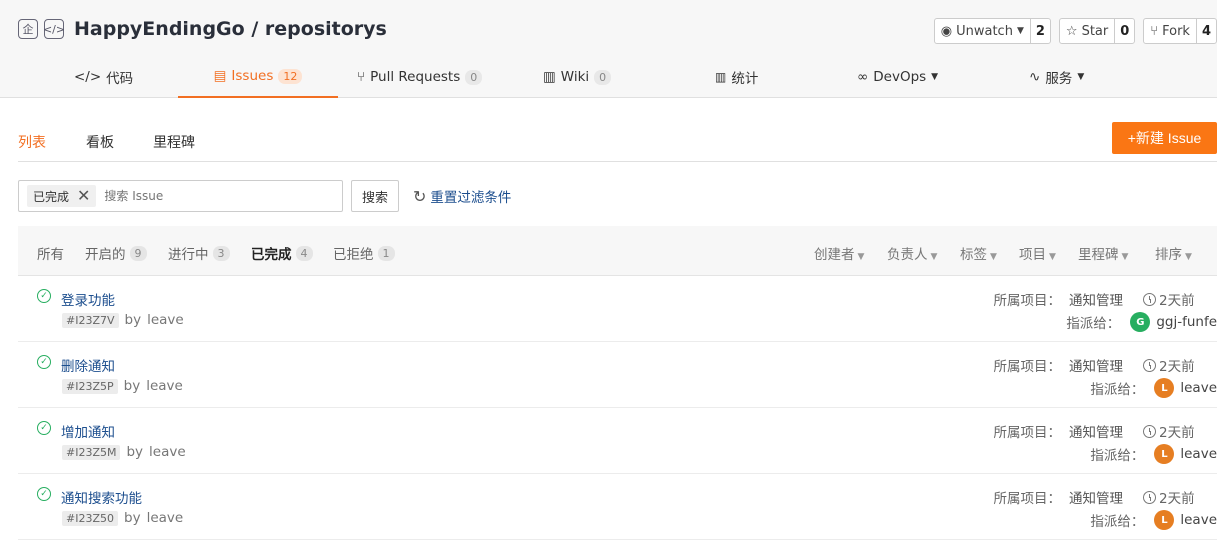 This screenshot has height=542, width=1217. What do you see at coordinates (462, 196) in the screenshot?
I see `reset-filters-link: ↻ 重置过滤条件` at bounding box center [462, 196].